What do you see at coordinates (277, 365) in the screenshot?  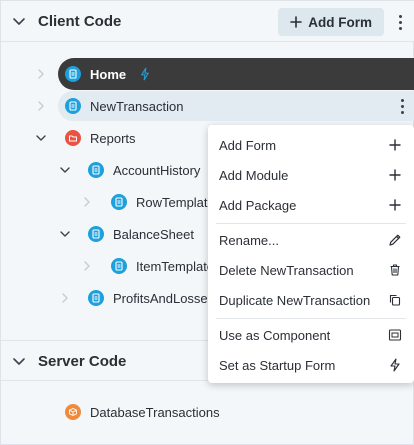 I see `menu-item-label: Set as Startup Form` at bounding box center [277, 365].